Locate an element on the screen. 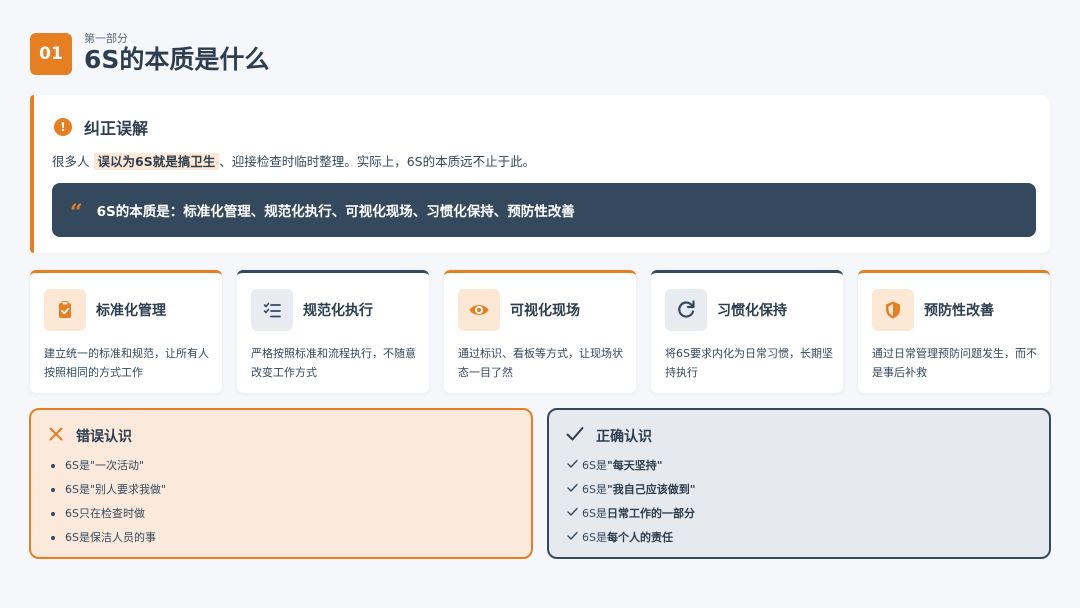 The width and height of the screenshot is (1080, 608). card-title: 可视化现场 is located at coordinates (545, 311).